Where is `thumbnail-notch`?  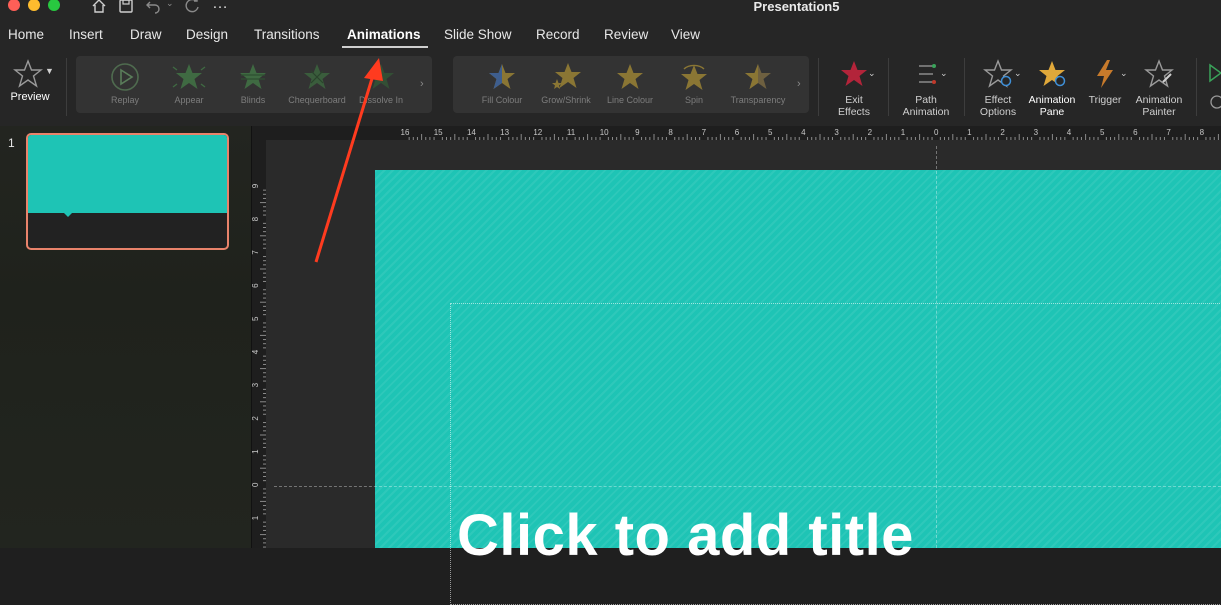
thumbnail-notch is located at coordinates (68, 214).